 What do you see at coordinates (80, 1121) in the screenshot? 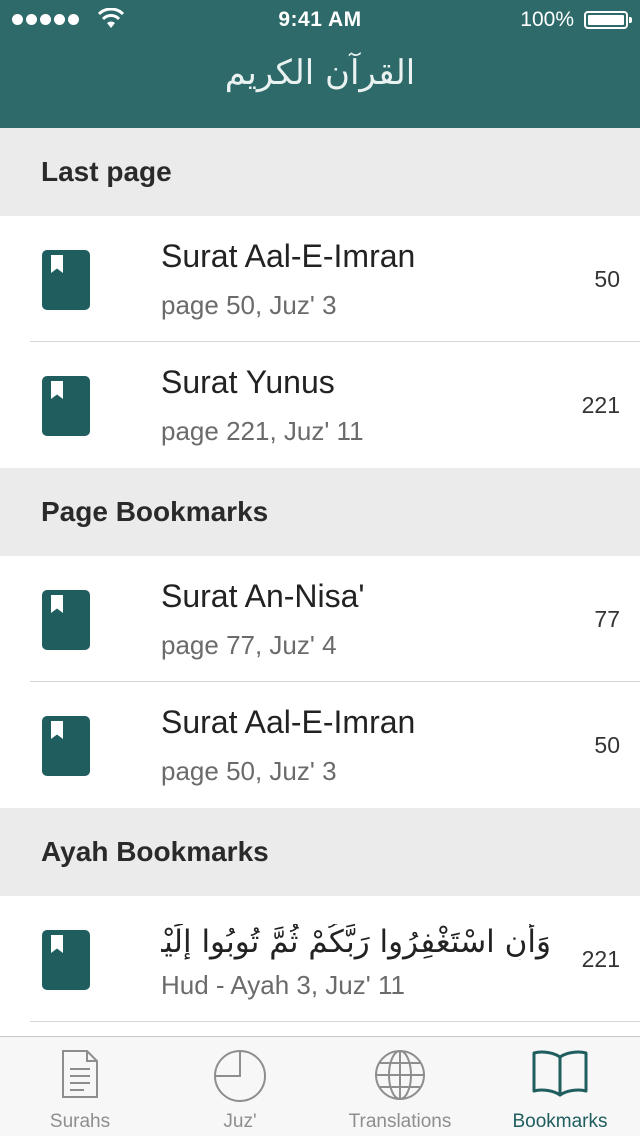
I see `tab-label: Surahs` at bounding box center [80, 1121].